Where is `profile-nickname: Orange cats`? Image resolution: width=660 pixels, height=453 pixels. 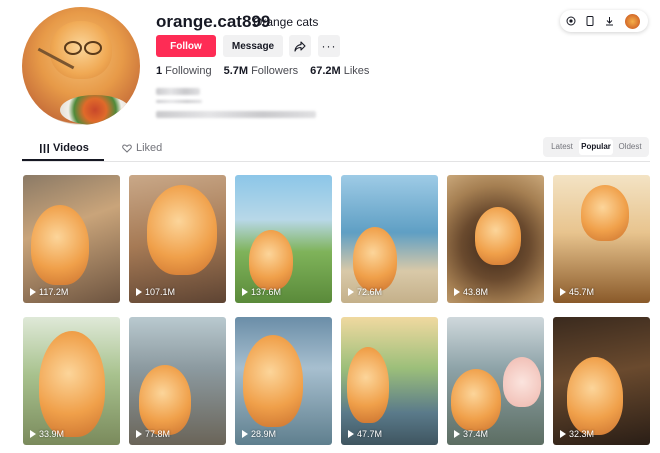
profile-nickname: Orange cats is located at coordinates (286, 22).